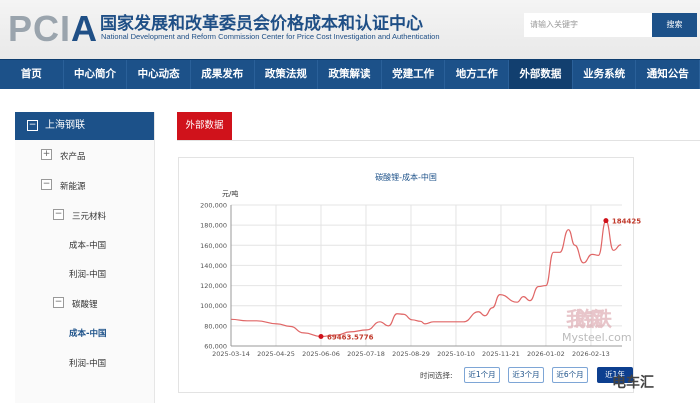  I want to click on nav-external-data: 外部数据, so click(541, 74).